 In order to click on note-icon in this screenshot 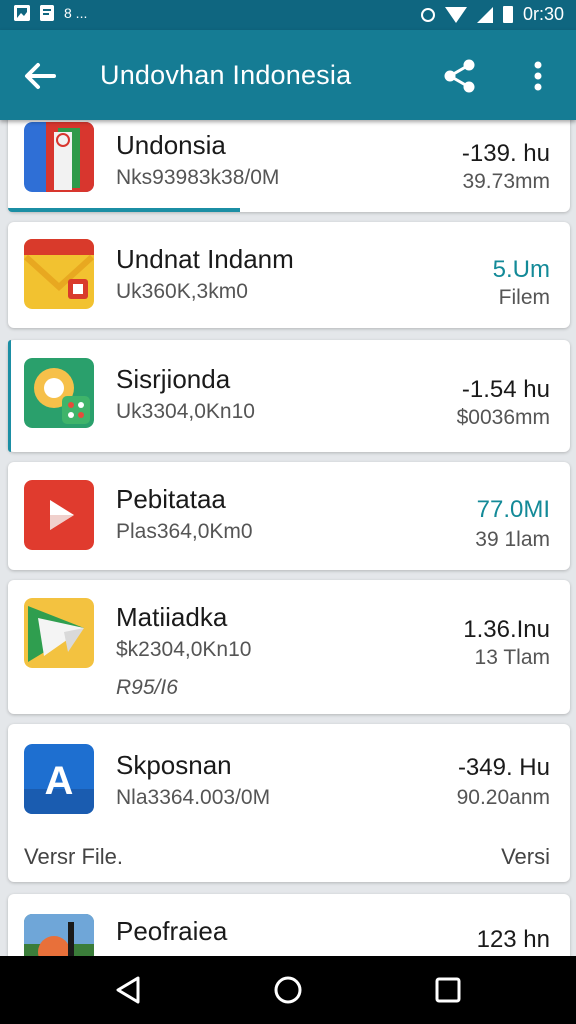, I will do `click(47, 13)`.